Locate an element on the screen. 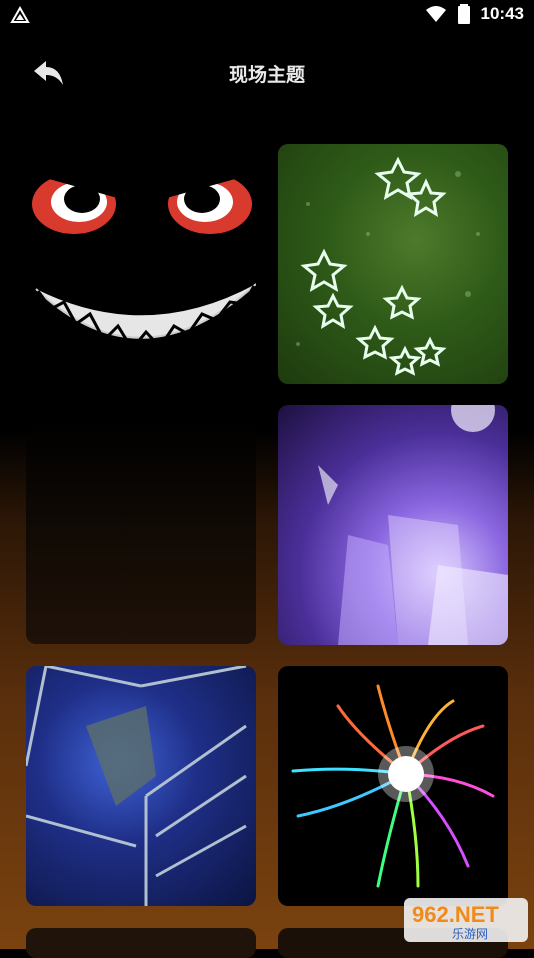 The height and width of the screenshot is (958, 534). header: 现场主题 is located at coordinates (267, 73).